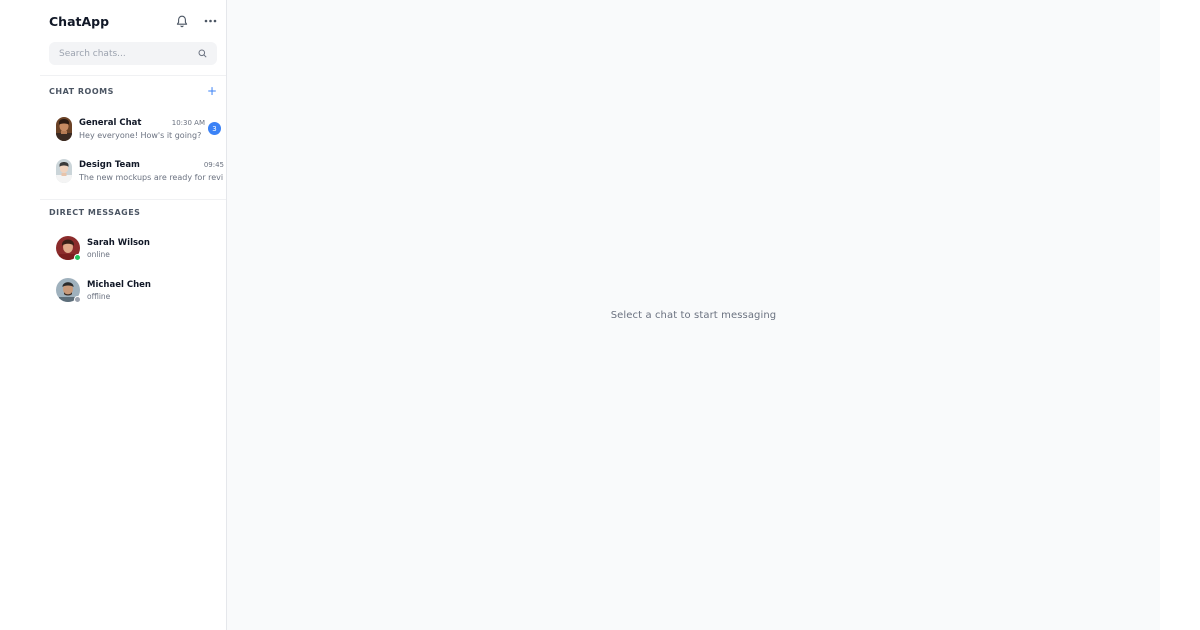 The height and width of the screenshot is (630, 1200). What do you see at coordinates (151, 177) in the screenshot?
I see `room-last-message: The new mockups are ready for revi` at bounding box center [151, 177].